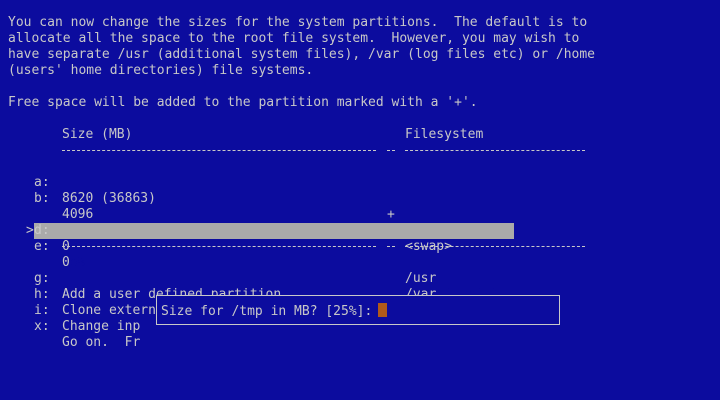  I want to click on action-clone-partitions: h: Clone external partition(s), so click(360, 294).